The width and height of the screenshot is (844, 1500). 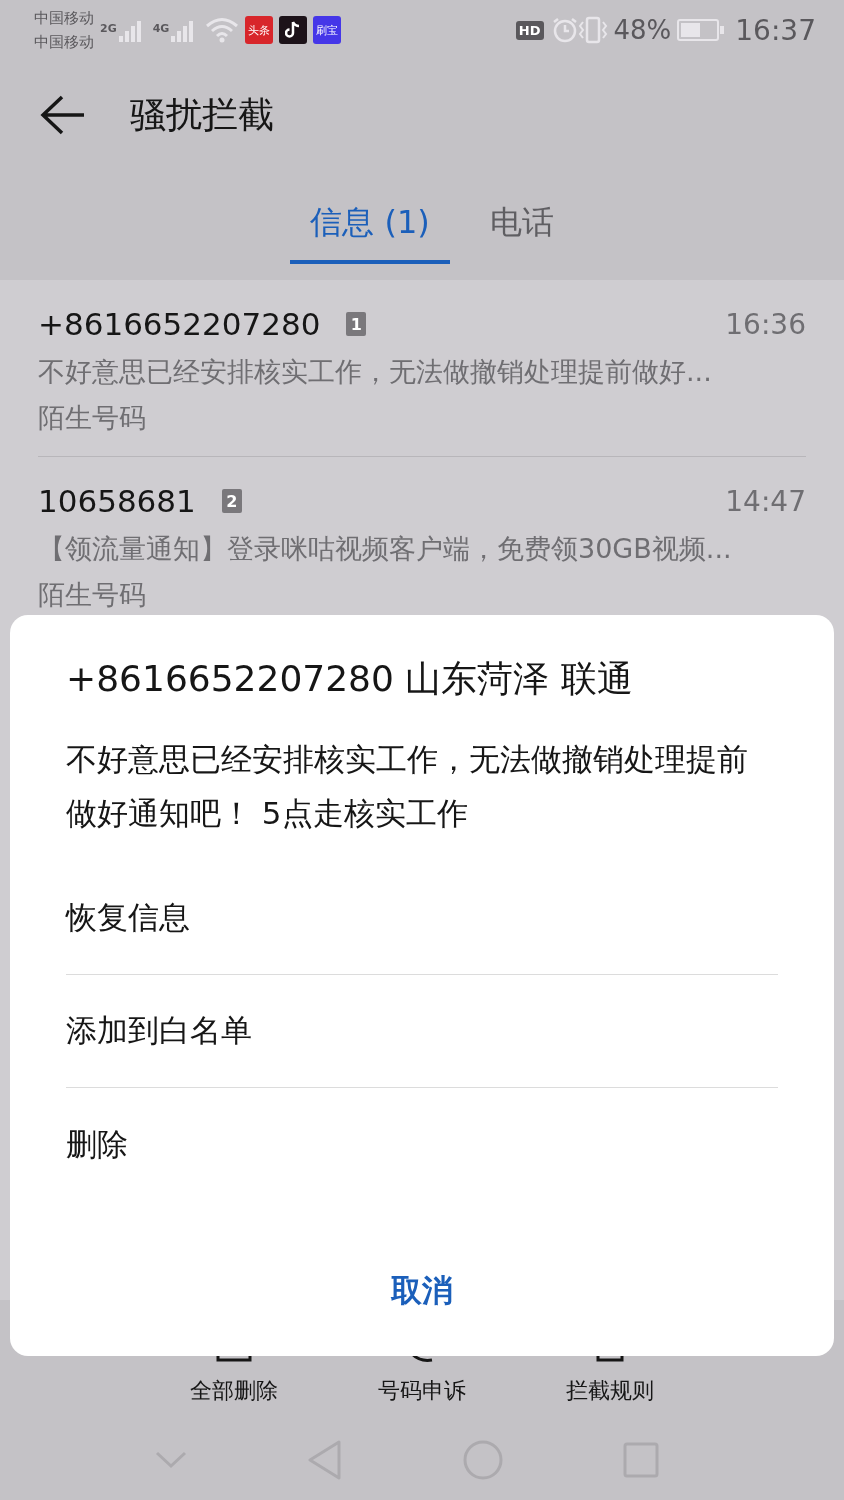 I want to click on cancel-button: 取消, so click(x=422, y=1291).